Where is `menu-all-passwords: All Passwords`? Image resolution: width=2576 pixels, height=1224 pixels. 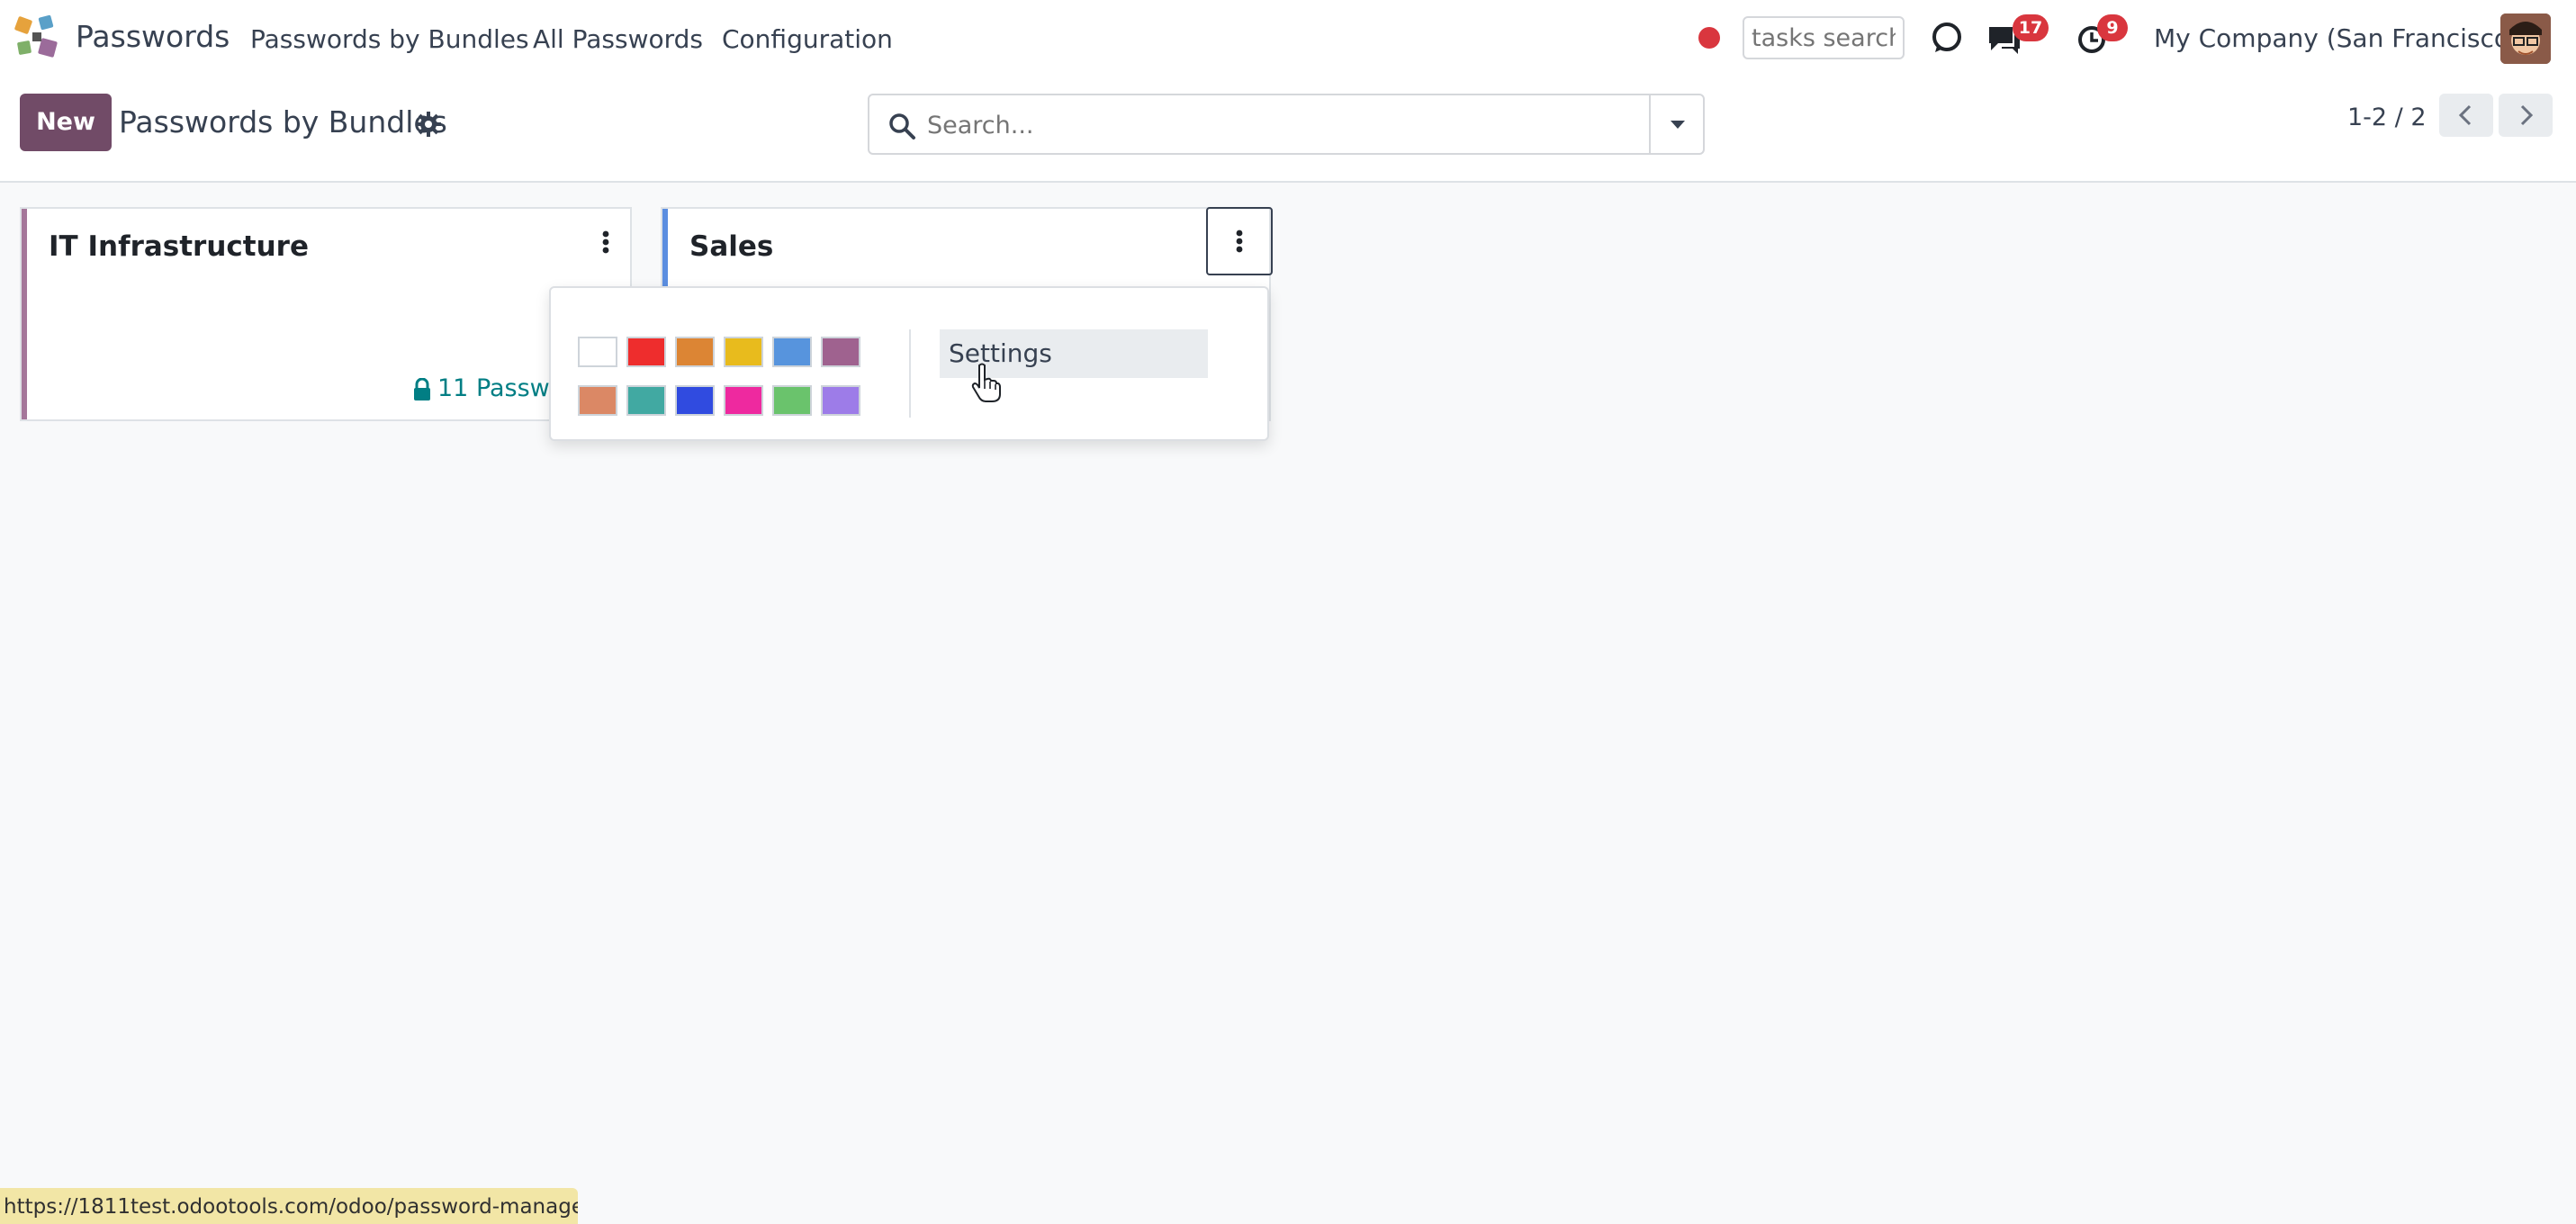
menu-all-passwords: All Passwords is located at coordinates (618, 39).